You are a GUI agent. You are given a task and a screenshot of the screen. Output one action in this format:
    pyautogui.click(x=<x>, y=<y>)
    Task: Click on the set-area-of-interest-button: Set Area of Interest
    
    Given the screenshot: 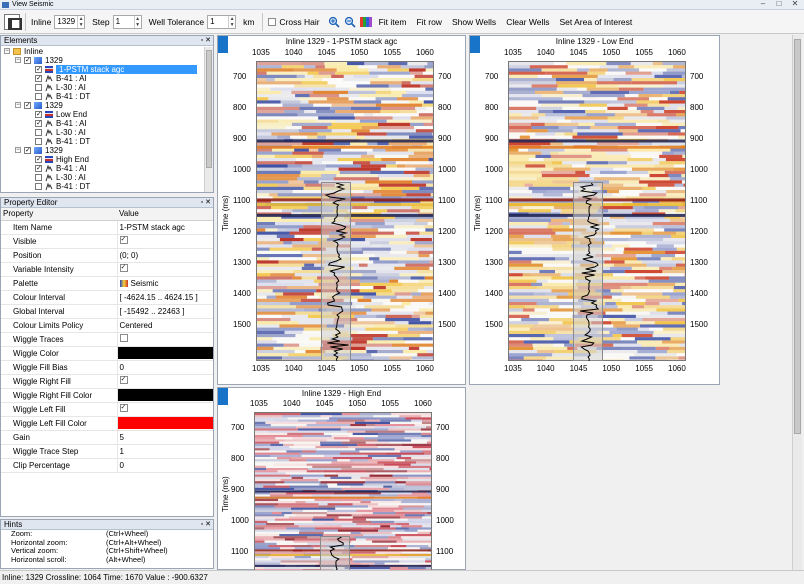 What is the action you would take?
    pyautogui.click(x=595, y=22)
    